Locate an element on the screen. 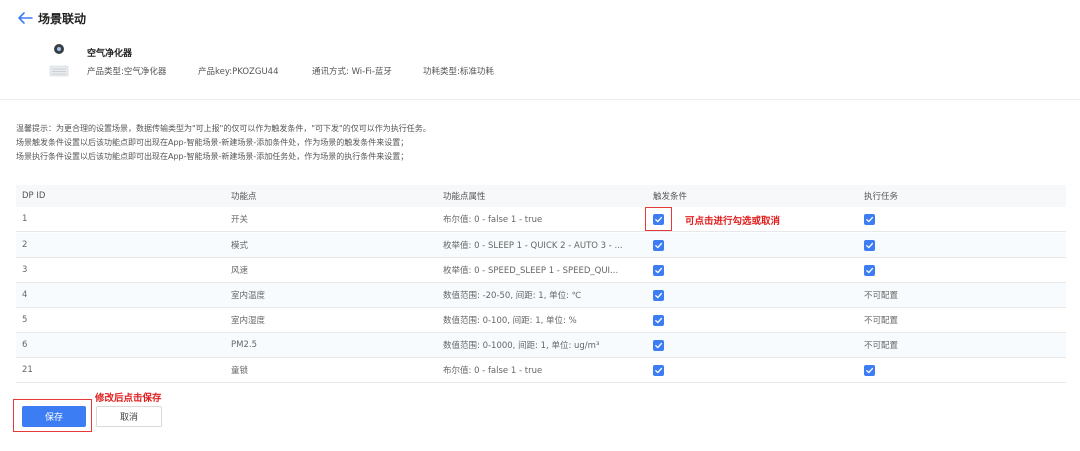  checkbox-highlight-box is located at coordinates (658, 219).